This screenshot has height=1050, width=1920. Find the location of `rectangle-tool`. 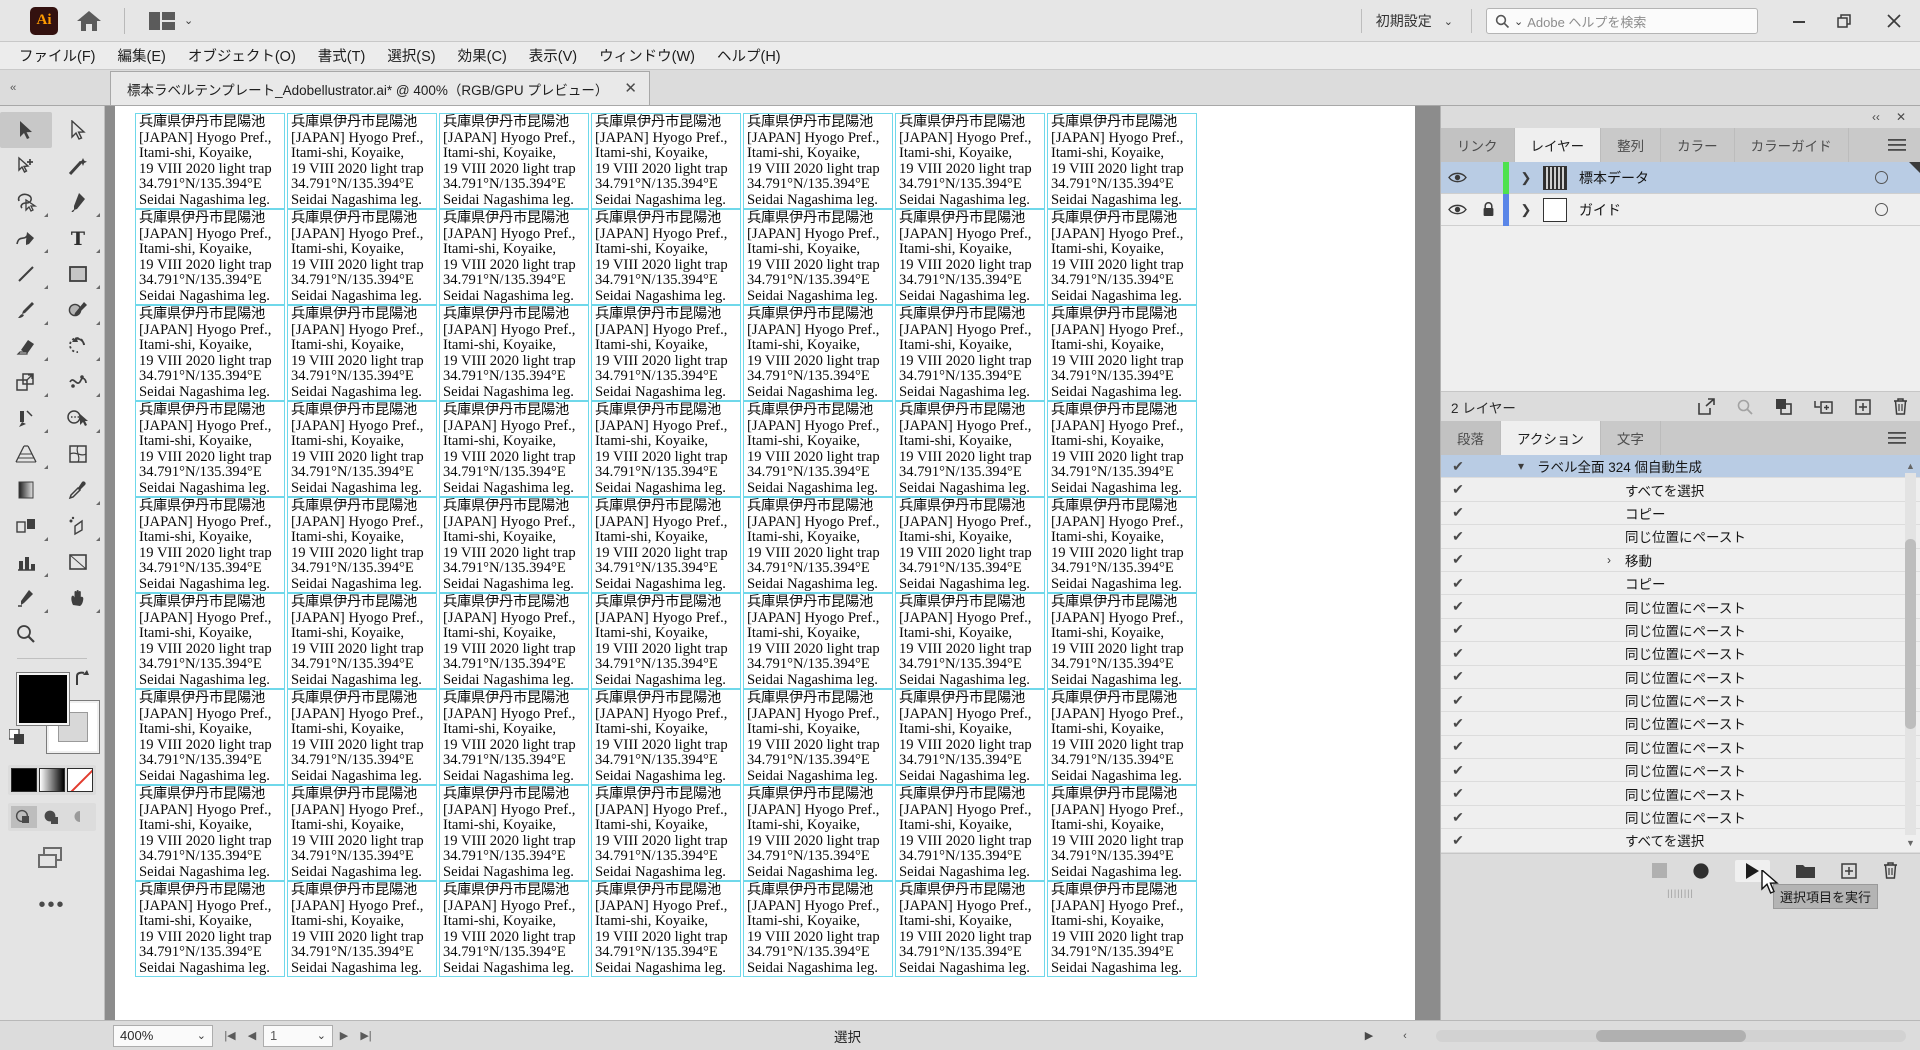

rectangle-tool is located at coordinates (78, 274).